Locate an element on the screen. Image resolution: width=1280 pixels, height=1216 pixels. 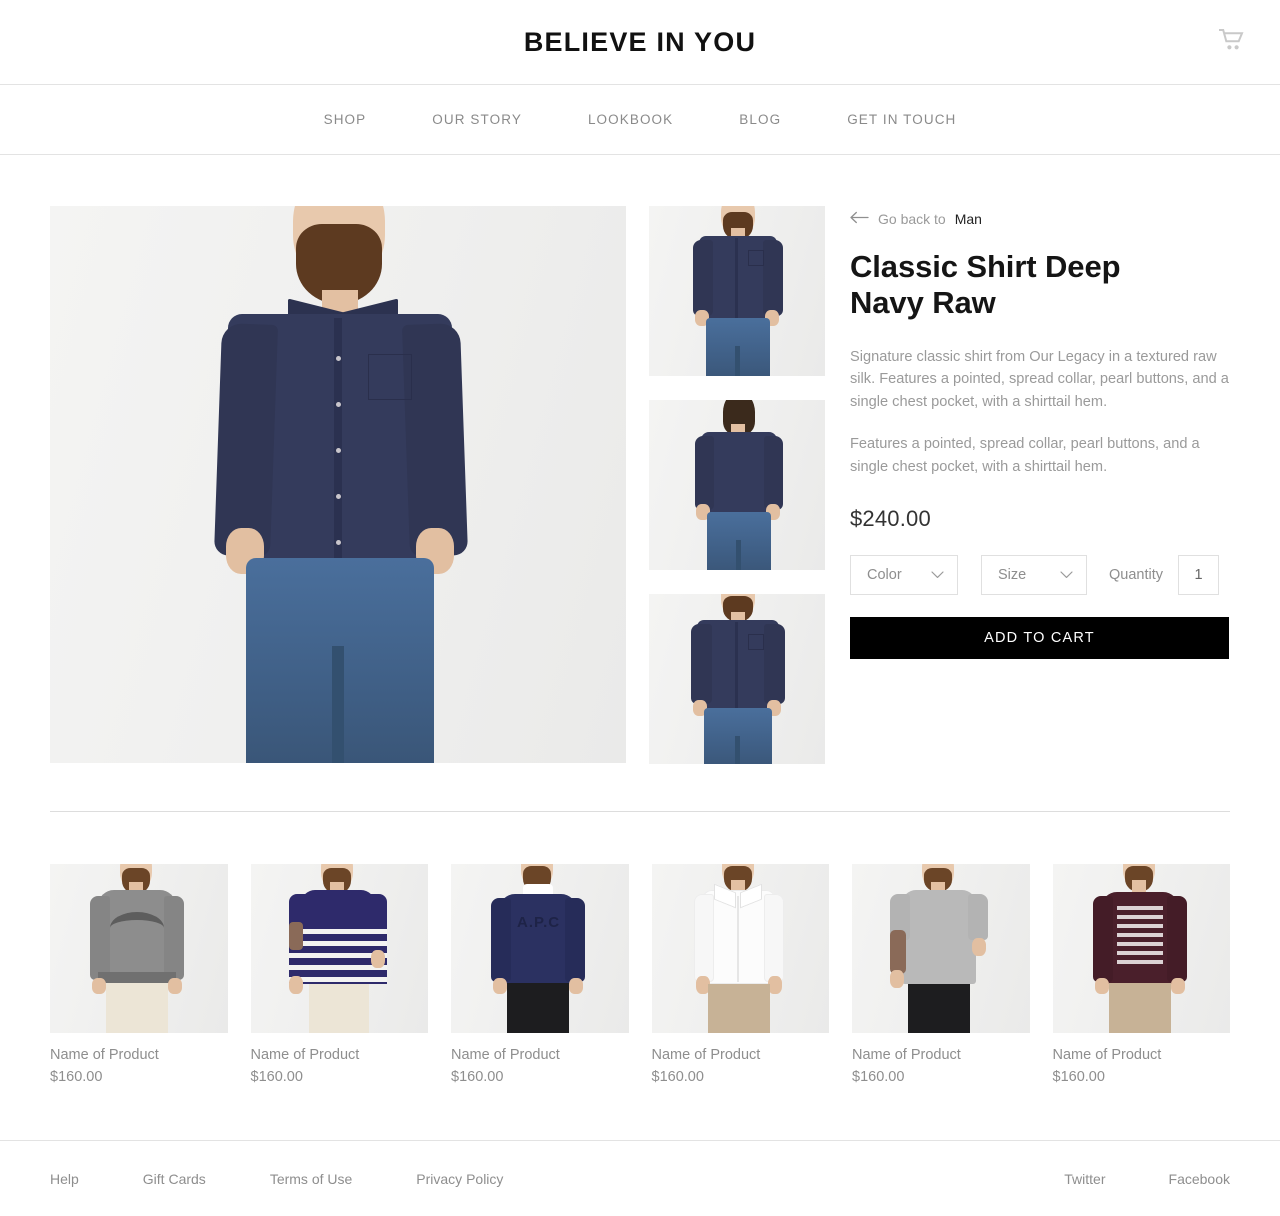
shopping-cart-icon is located at coordinates (1232, 42).